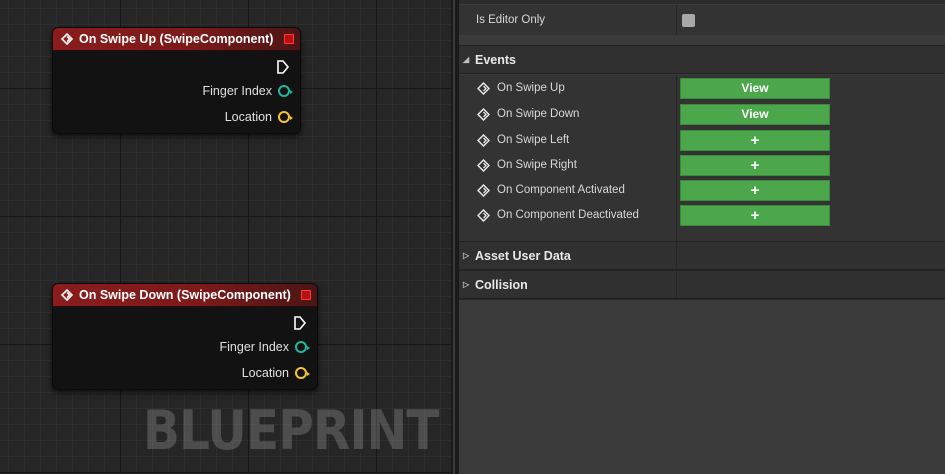  What do you see at coordinates (533, 140) in the screenshot?
I see `event-label: On Swipe Left` at bounding box center [533, 140].